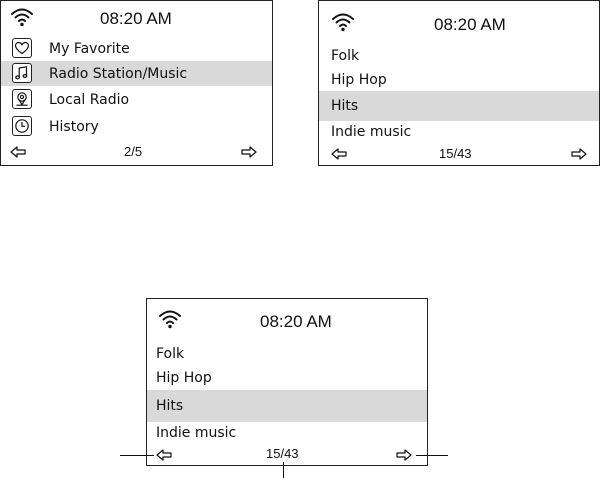 The height and width of the screenshot is (478, 605). Describe the element at coordinates (22, 48) in the screenshot. I see `heart-icon` at that location.